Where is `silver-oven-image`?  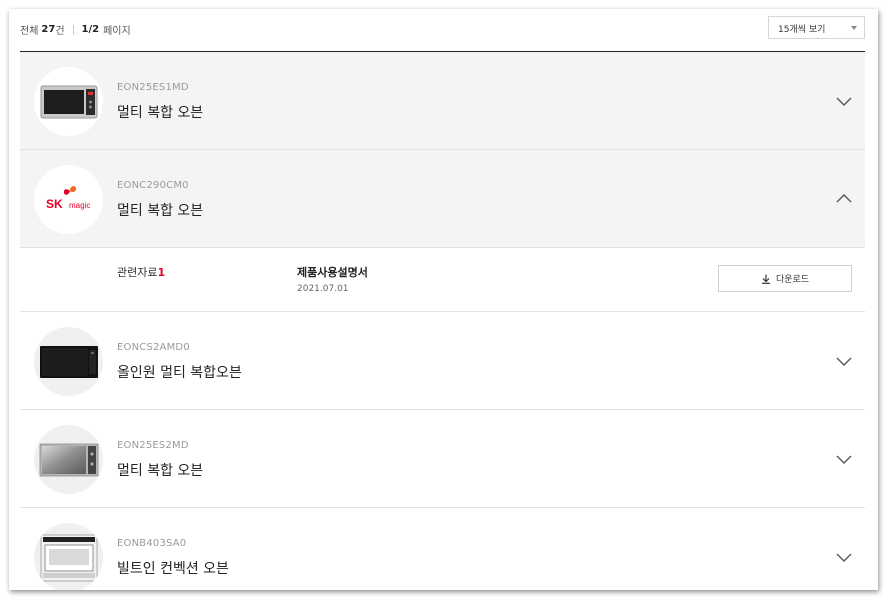 silver-oven-image is located at coordinates (68, 459).